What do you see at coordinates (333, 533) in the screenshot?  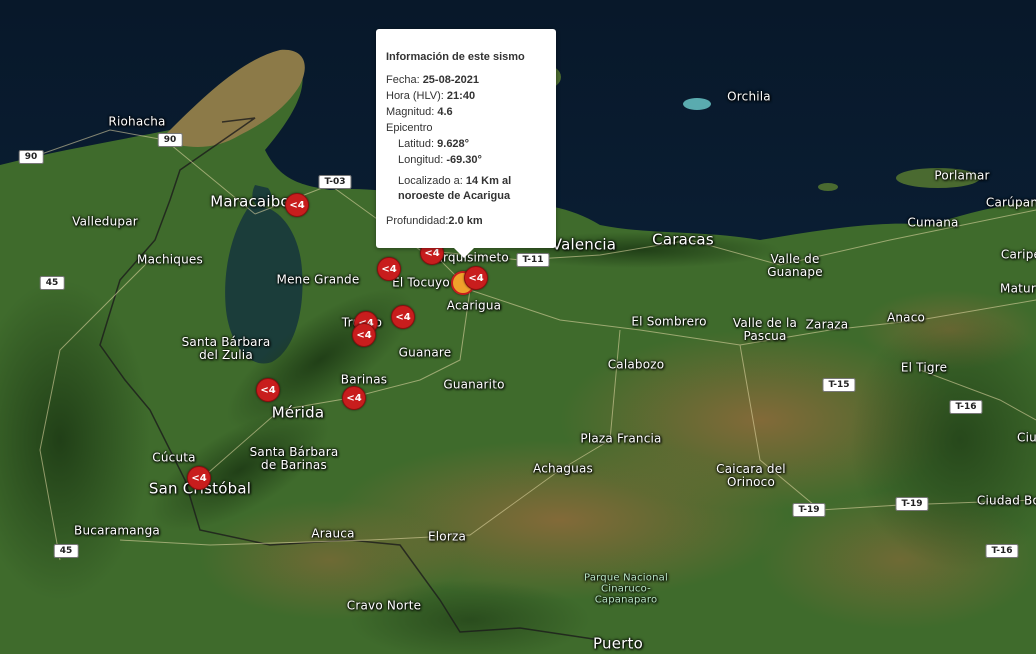 I see `label-arauca: Arauca` at bounding box center [333, 533].